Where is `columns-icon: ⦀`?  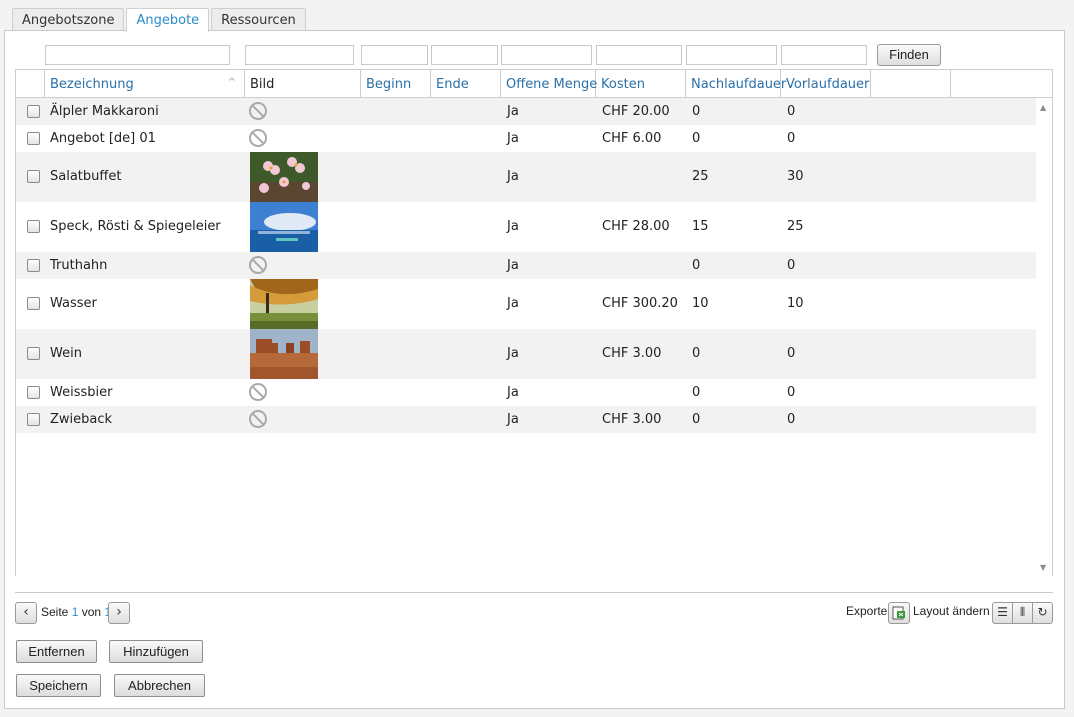 columns-icon: ⦀ is located at coordinates (1022, 612).